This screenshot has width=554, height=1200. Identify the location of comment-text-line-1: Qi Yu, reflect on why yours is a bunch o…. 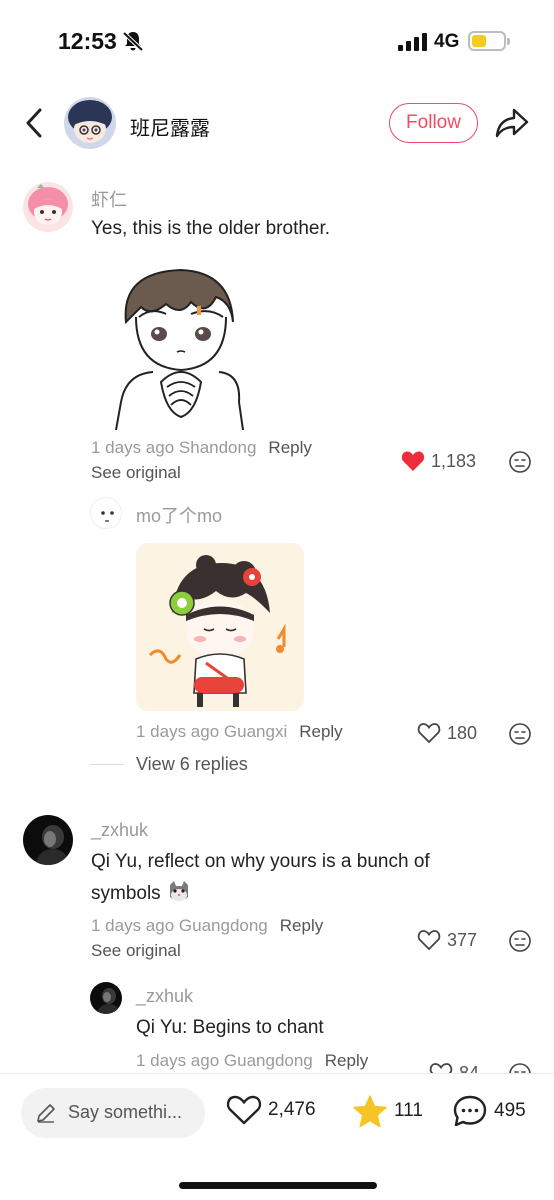
(260, 861).